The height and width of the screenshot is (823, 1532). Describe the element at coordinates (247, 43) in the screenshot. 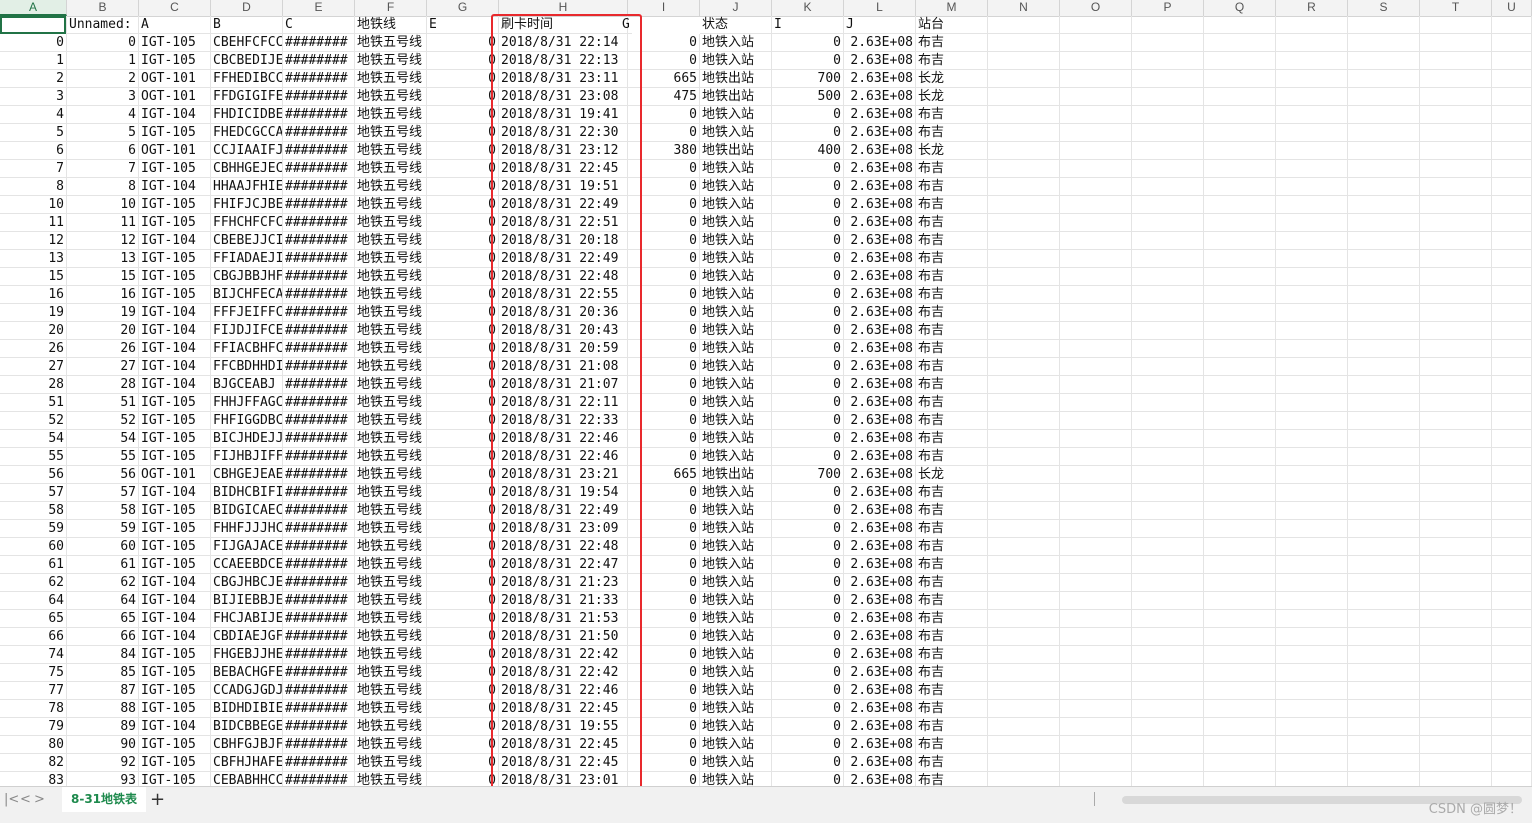

I see `cell-card-id: CBEHFCFCC` at that location.